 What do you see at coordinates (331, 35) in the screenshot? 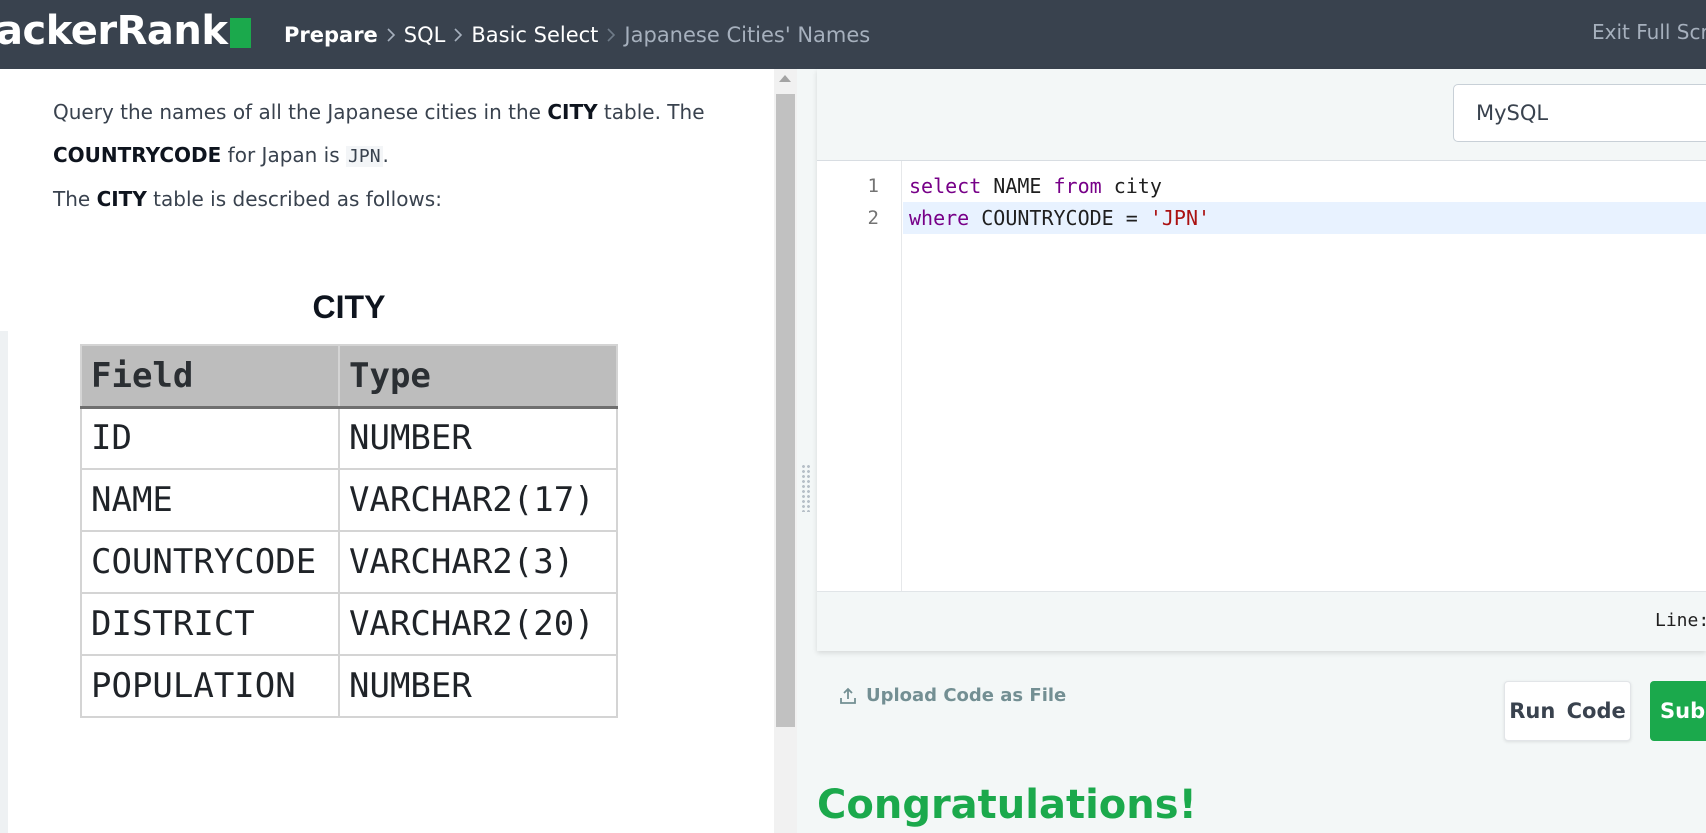
I see `breadcrumb-prepare: Prepare` at bounding box center [331, 35].